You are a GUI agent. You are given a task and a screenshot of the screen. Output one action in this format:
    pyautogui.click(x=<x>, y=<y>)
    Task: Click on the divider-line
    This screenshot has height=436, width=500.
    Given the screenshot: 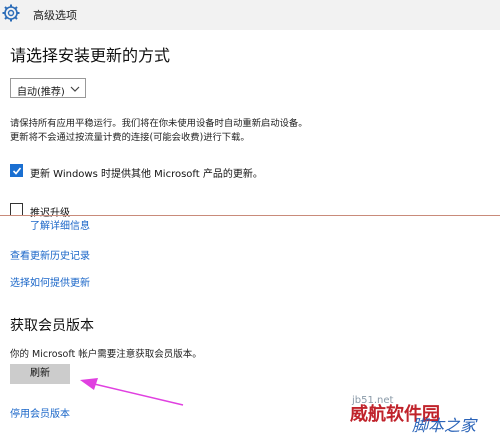 What is the action you would take?
    pyautogui.click(x=250, y=215)
    